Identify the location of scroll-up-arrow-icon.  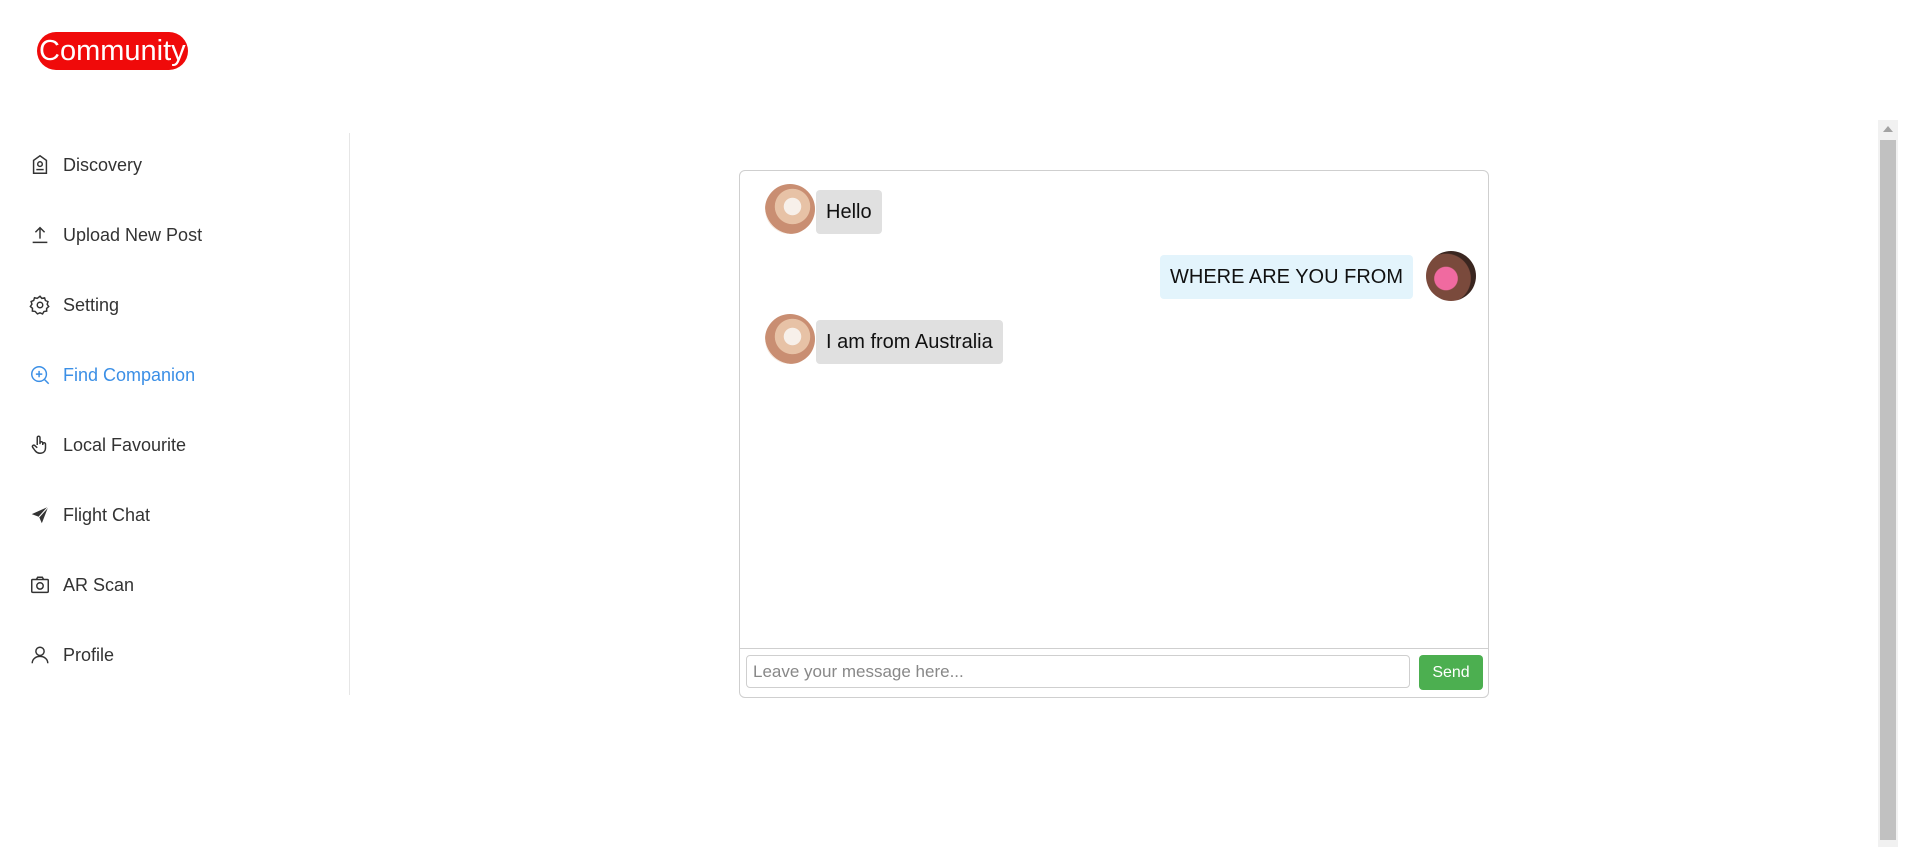
(1888, 129).